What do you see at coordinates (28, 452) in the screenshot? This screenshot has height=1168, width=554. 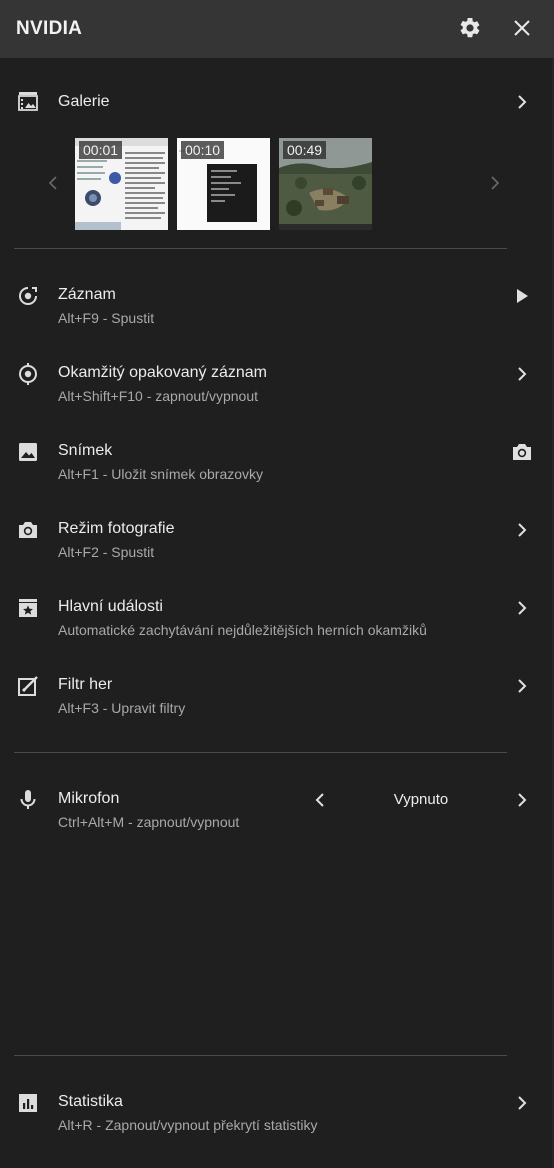 I see `image-icon` at bounding box center [28, 452].